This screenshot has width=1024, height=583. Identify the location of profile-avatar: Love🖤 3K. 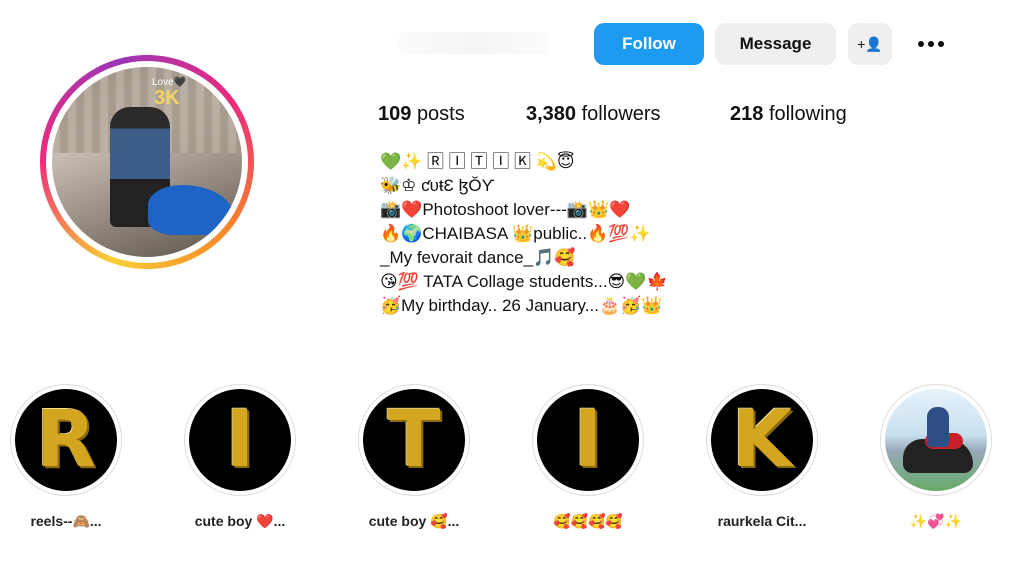
(147, 162).